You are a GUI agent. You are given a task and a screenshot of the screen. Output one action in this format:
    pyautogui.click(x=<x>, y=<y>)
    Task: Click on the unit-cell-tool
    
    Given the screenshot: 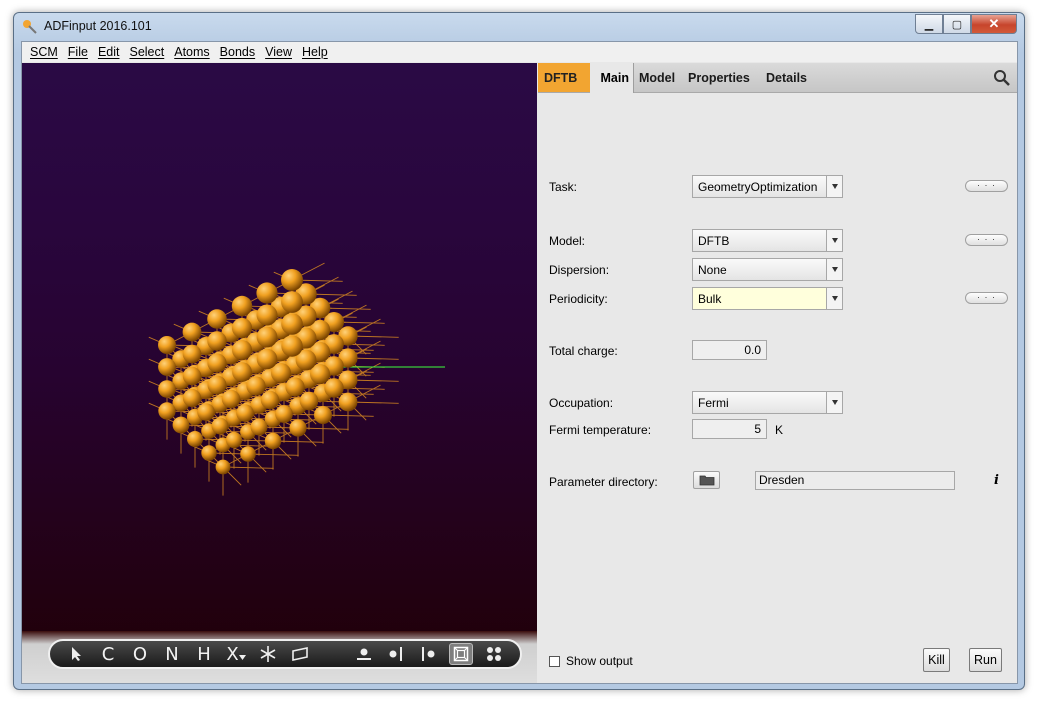 What is the action you would take?
    pyautogui.click(x=461, y=654)
    